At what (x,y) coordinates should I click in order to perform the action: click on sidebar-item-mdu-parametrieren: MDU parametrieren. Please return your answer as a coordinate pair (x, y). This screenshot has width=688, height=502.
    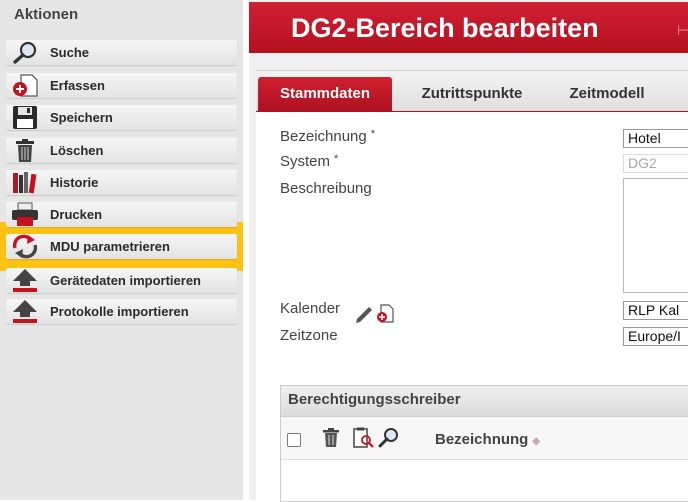
    Looking at the image, I should click on (121, 246).